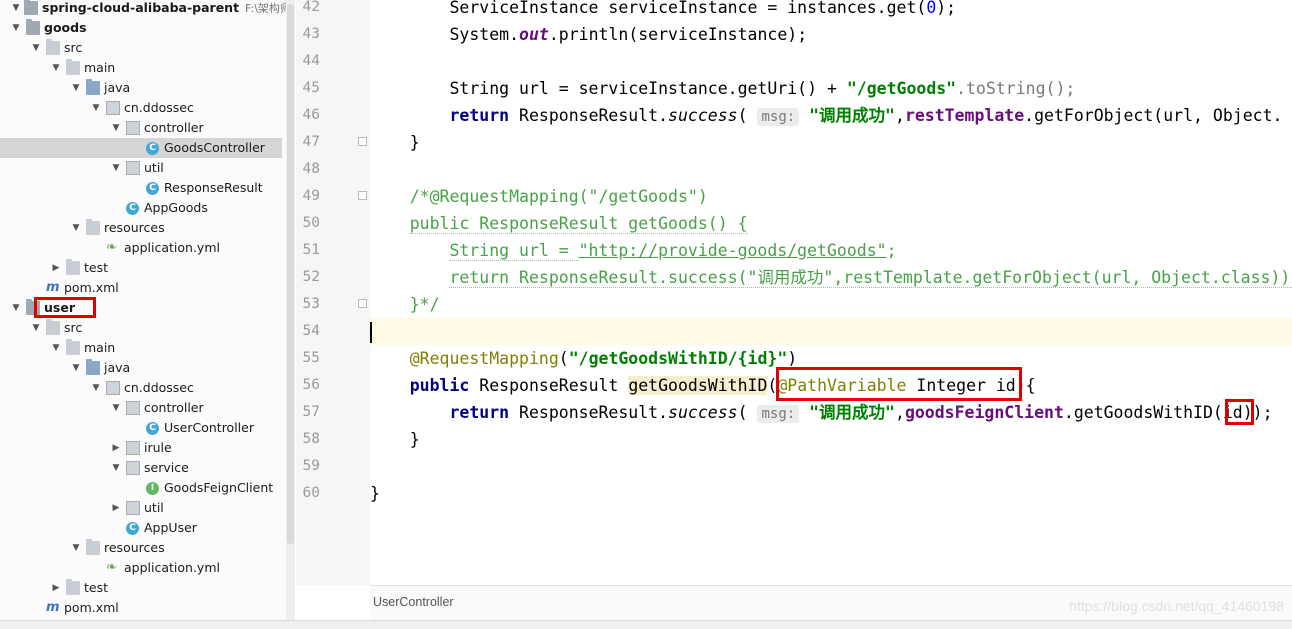  I want to click on tree-item-label: resources, so click(134, 227).